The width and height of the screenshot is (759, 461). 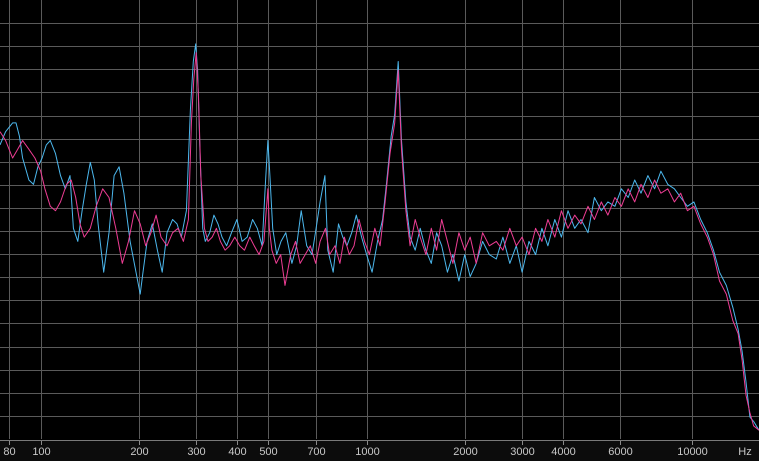 What do you see at coordinates (196, 452) in the screenshot?
I see `x-tick-label: 300` at bounding box center [196, 452].